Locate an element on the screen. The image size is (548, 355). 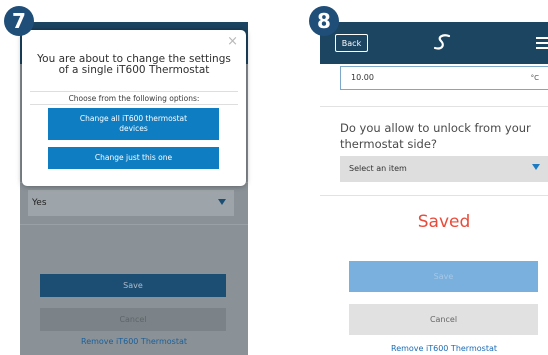
unlock-select: Select an item is located at coordinates (444, 169).